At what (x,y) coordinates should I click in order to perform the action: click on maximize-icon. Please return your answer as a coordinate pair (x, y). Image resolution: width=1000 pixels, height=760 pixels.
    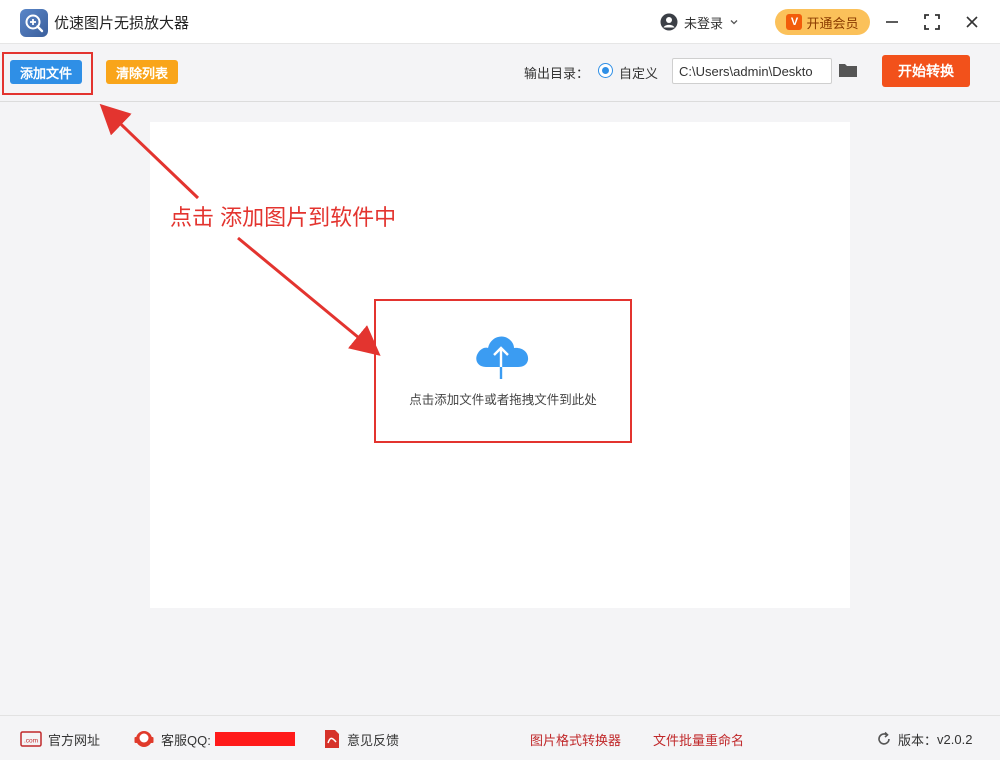
    Looking at the image, I should click on (932, 22).